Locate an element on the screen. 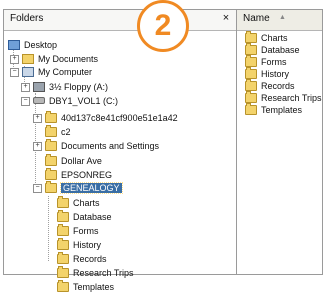  tree-item-research-trips: Research Trips is located at coordinates (95, 272).